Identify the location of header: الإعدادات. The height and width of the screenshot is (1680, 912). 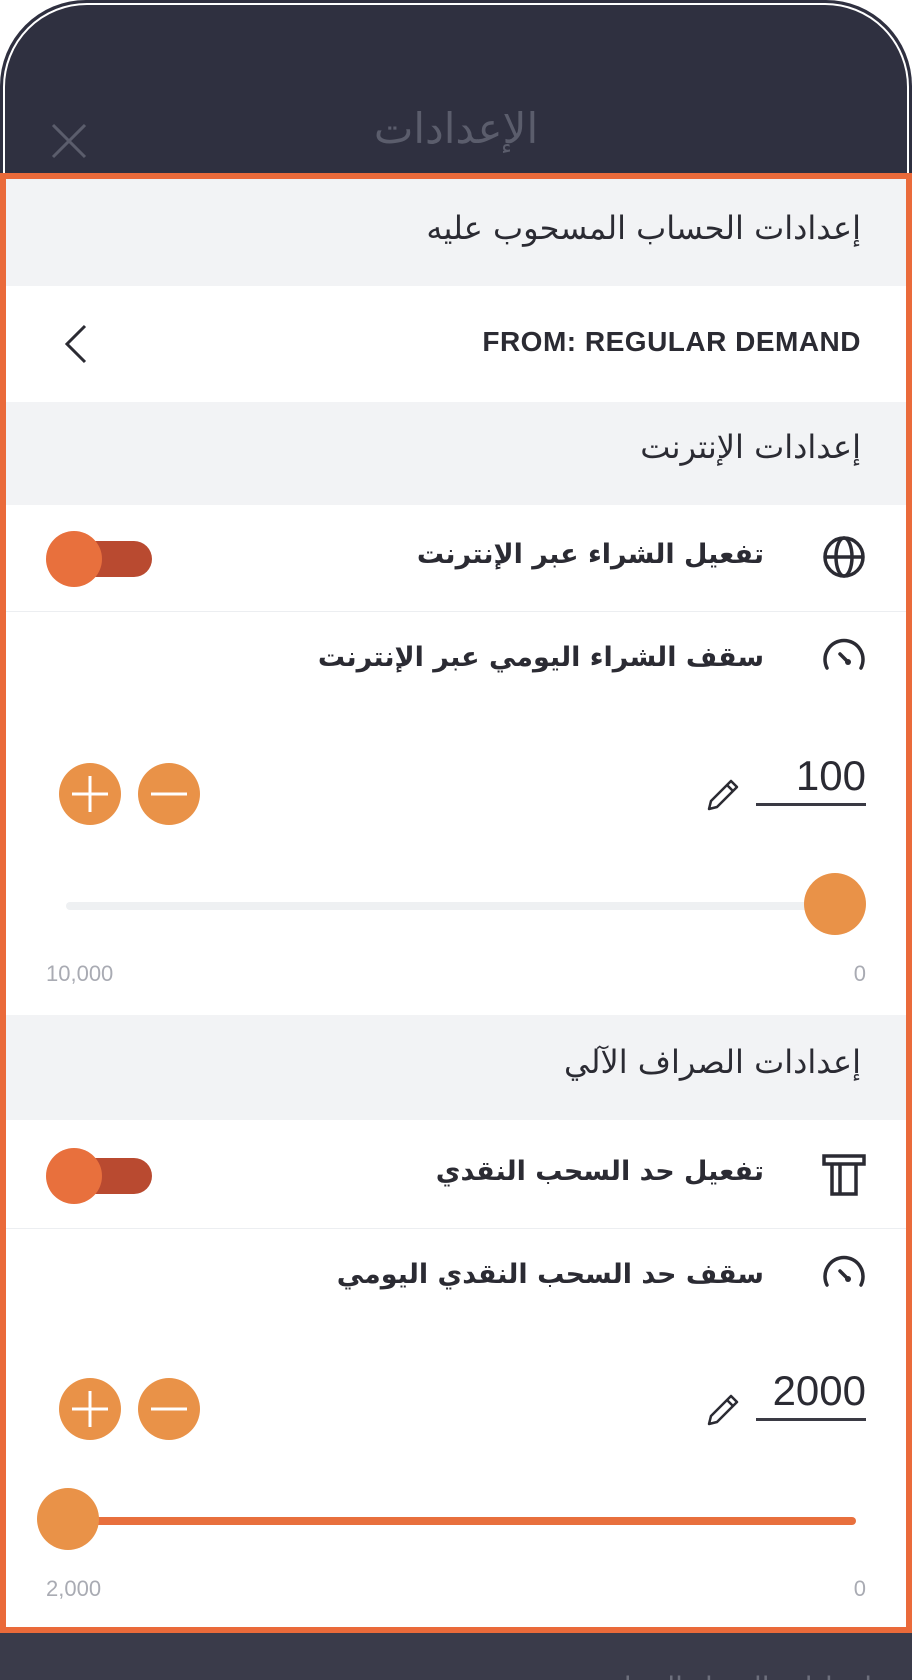
(456, 87).